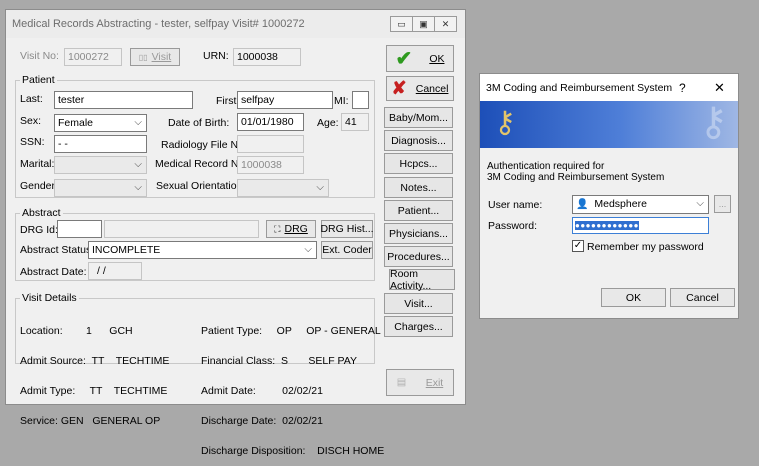  I want to click on password-input: ●●●●●●●●●●●●, so click(640, 225).